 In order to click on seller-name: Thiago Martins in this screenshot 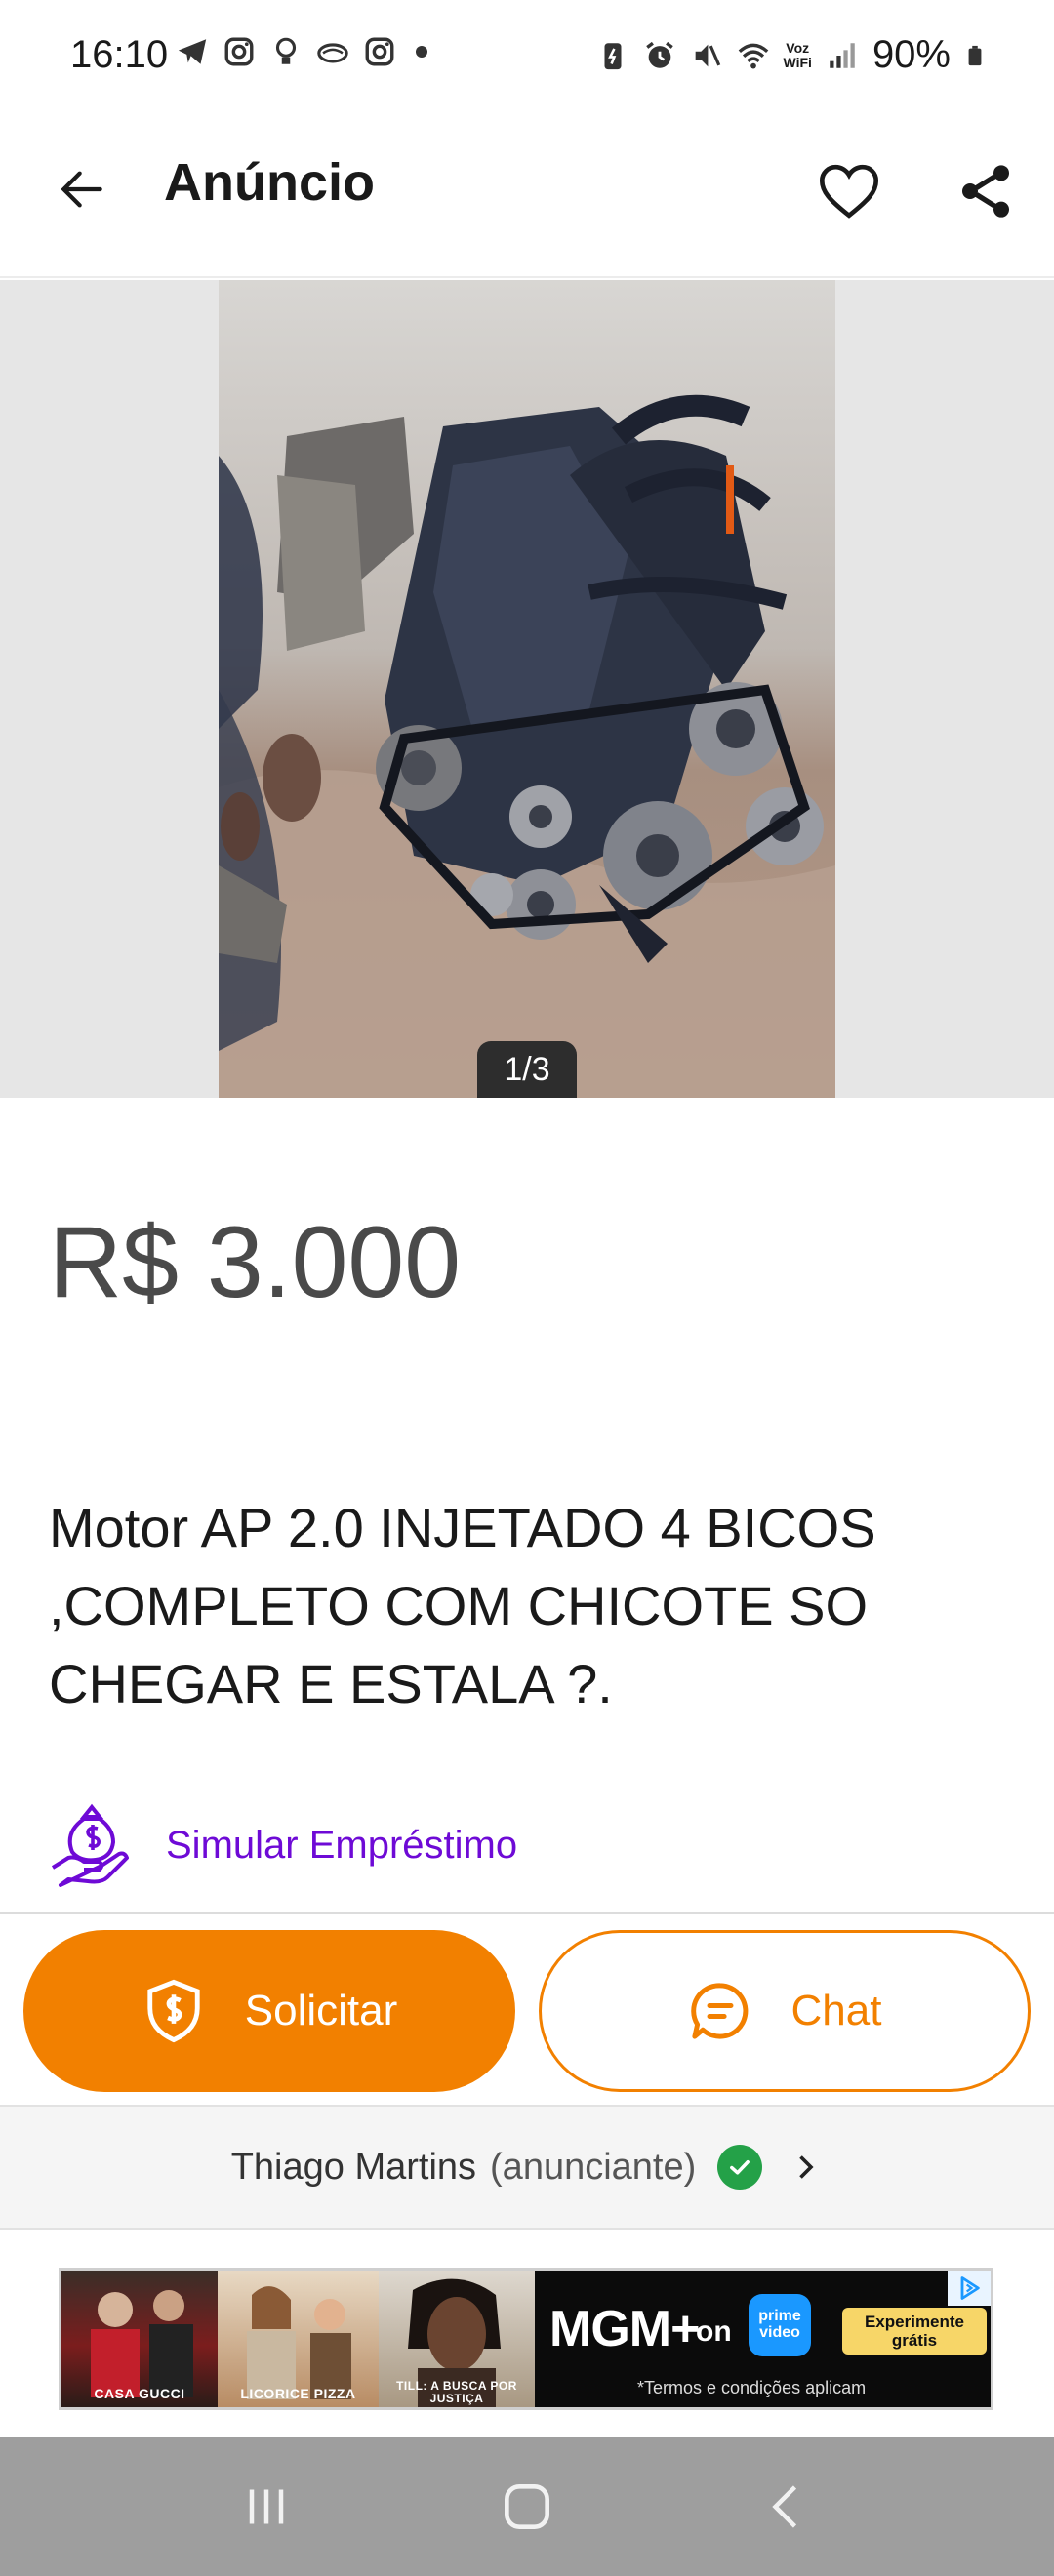, I will do `click(353, 2167)`.